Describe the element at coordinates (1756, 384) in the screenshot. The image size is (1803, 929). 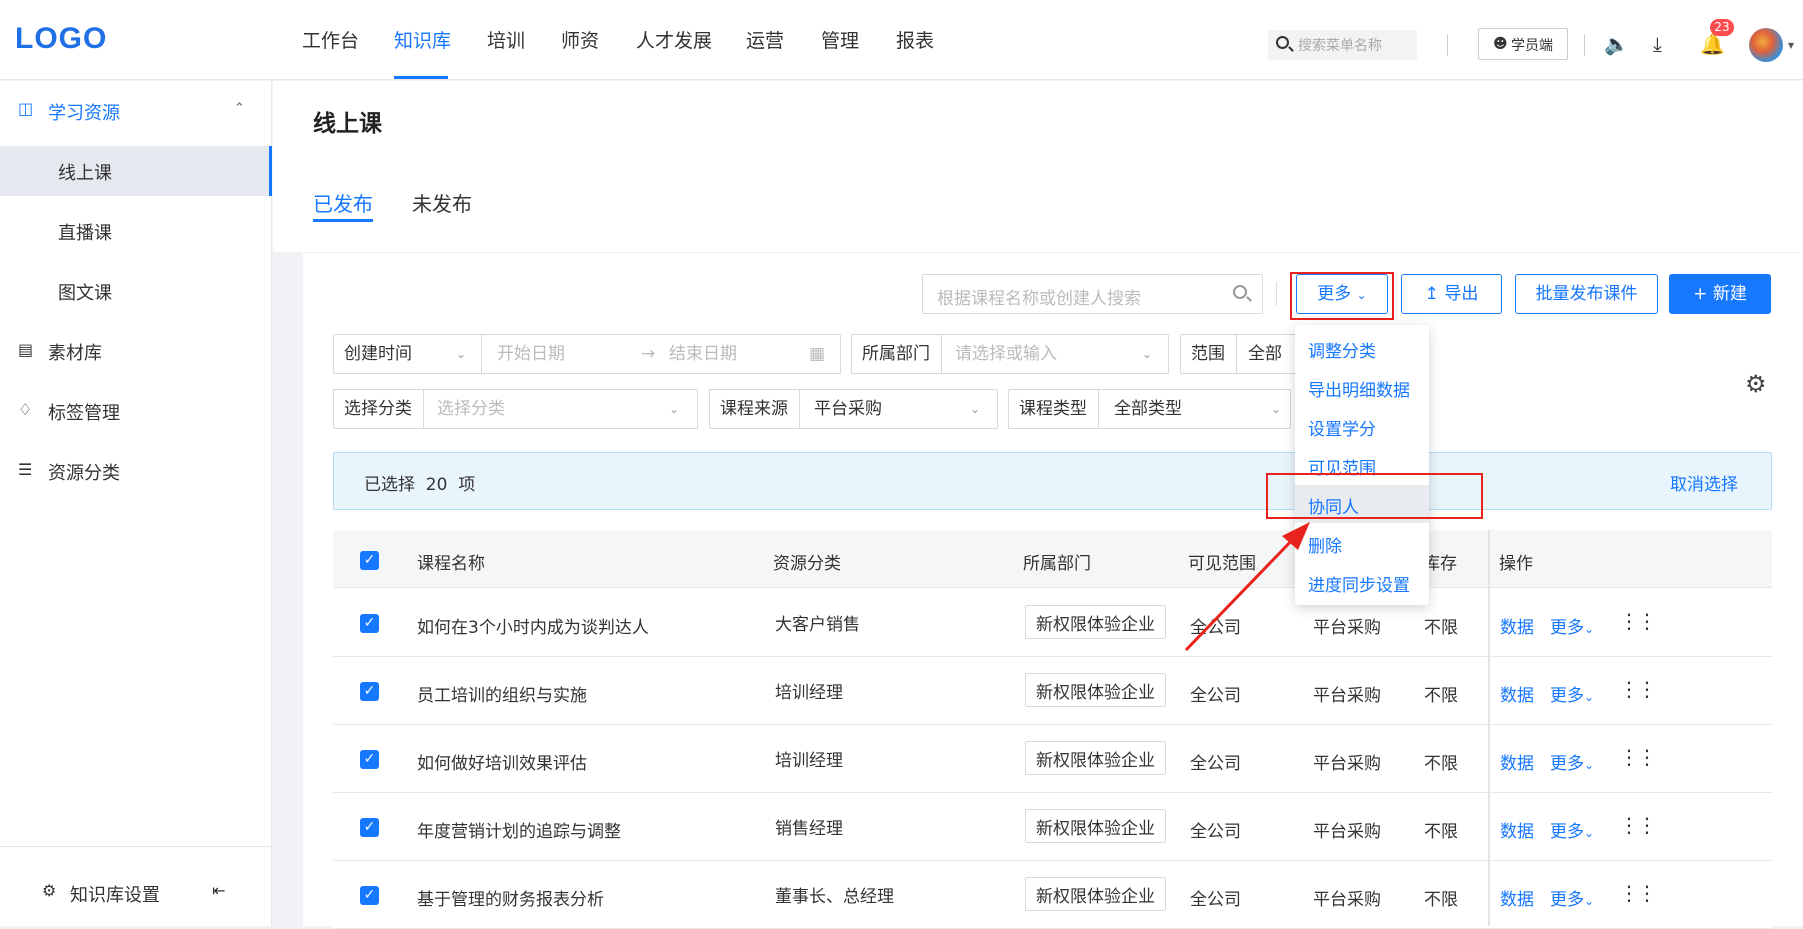
I see `settings-gear-icon: ⚙` at that location.